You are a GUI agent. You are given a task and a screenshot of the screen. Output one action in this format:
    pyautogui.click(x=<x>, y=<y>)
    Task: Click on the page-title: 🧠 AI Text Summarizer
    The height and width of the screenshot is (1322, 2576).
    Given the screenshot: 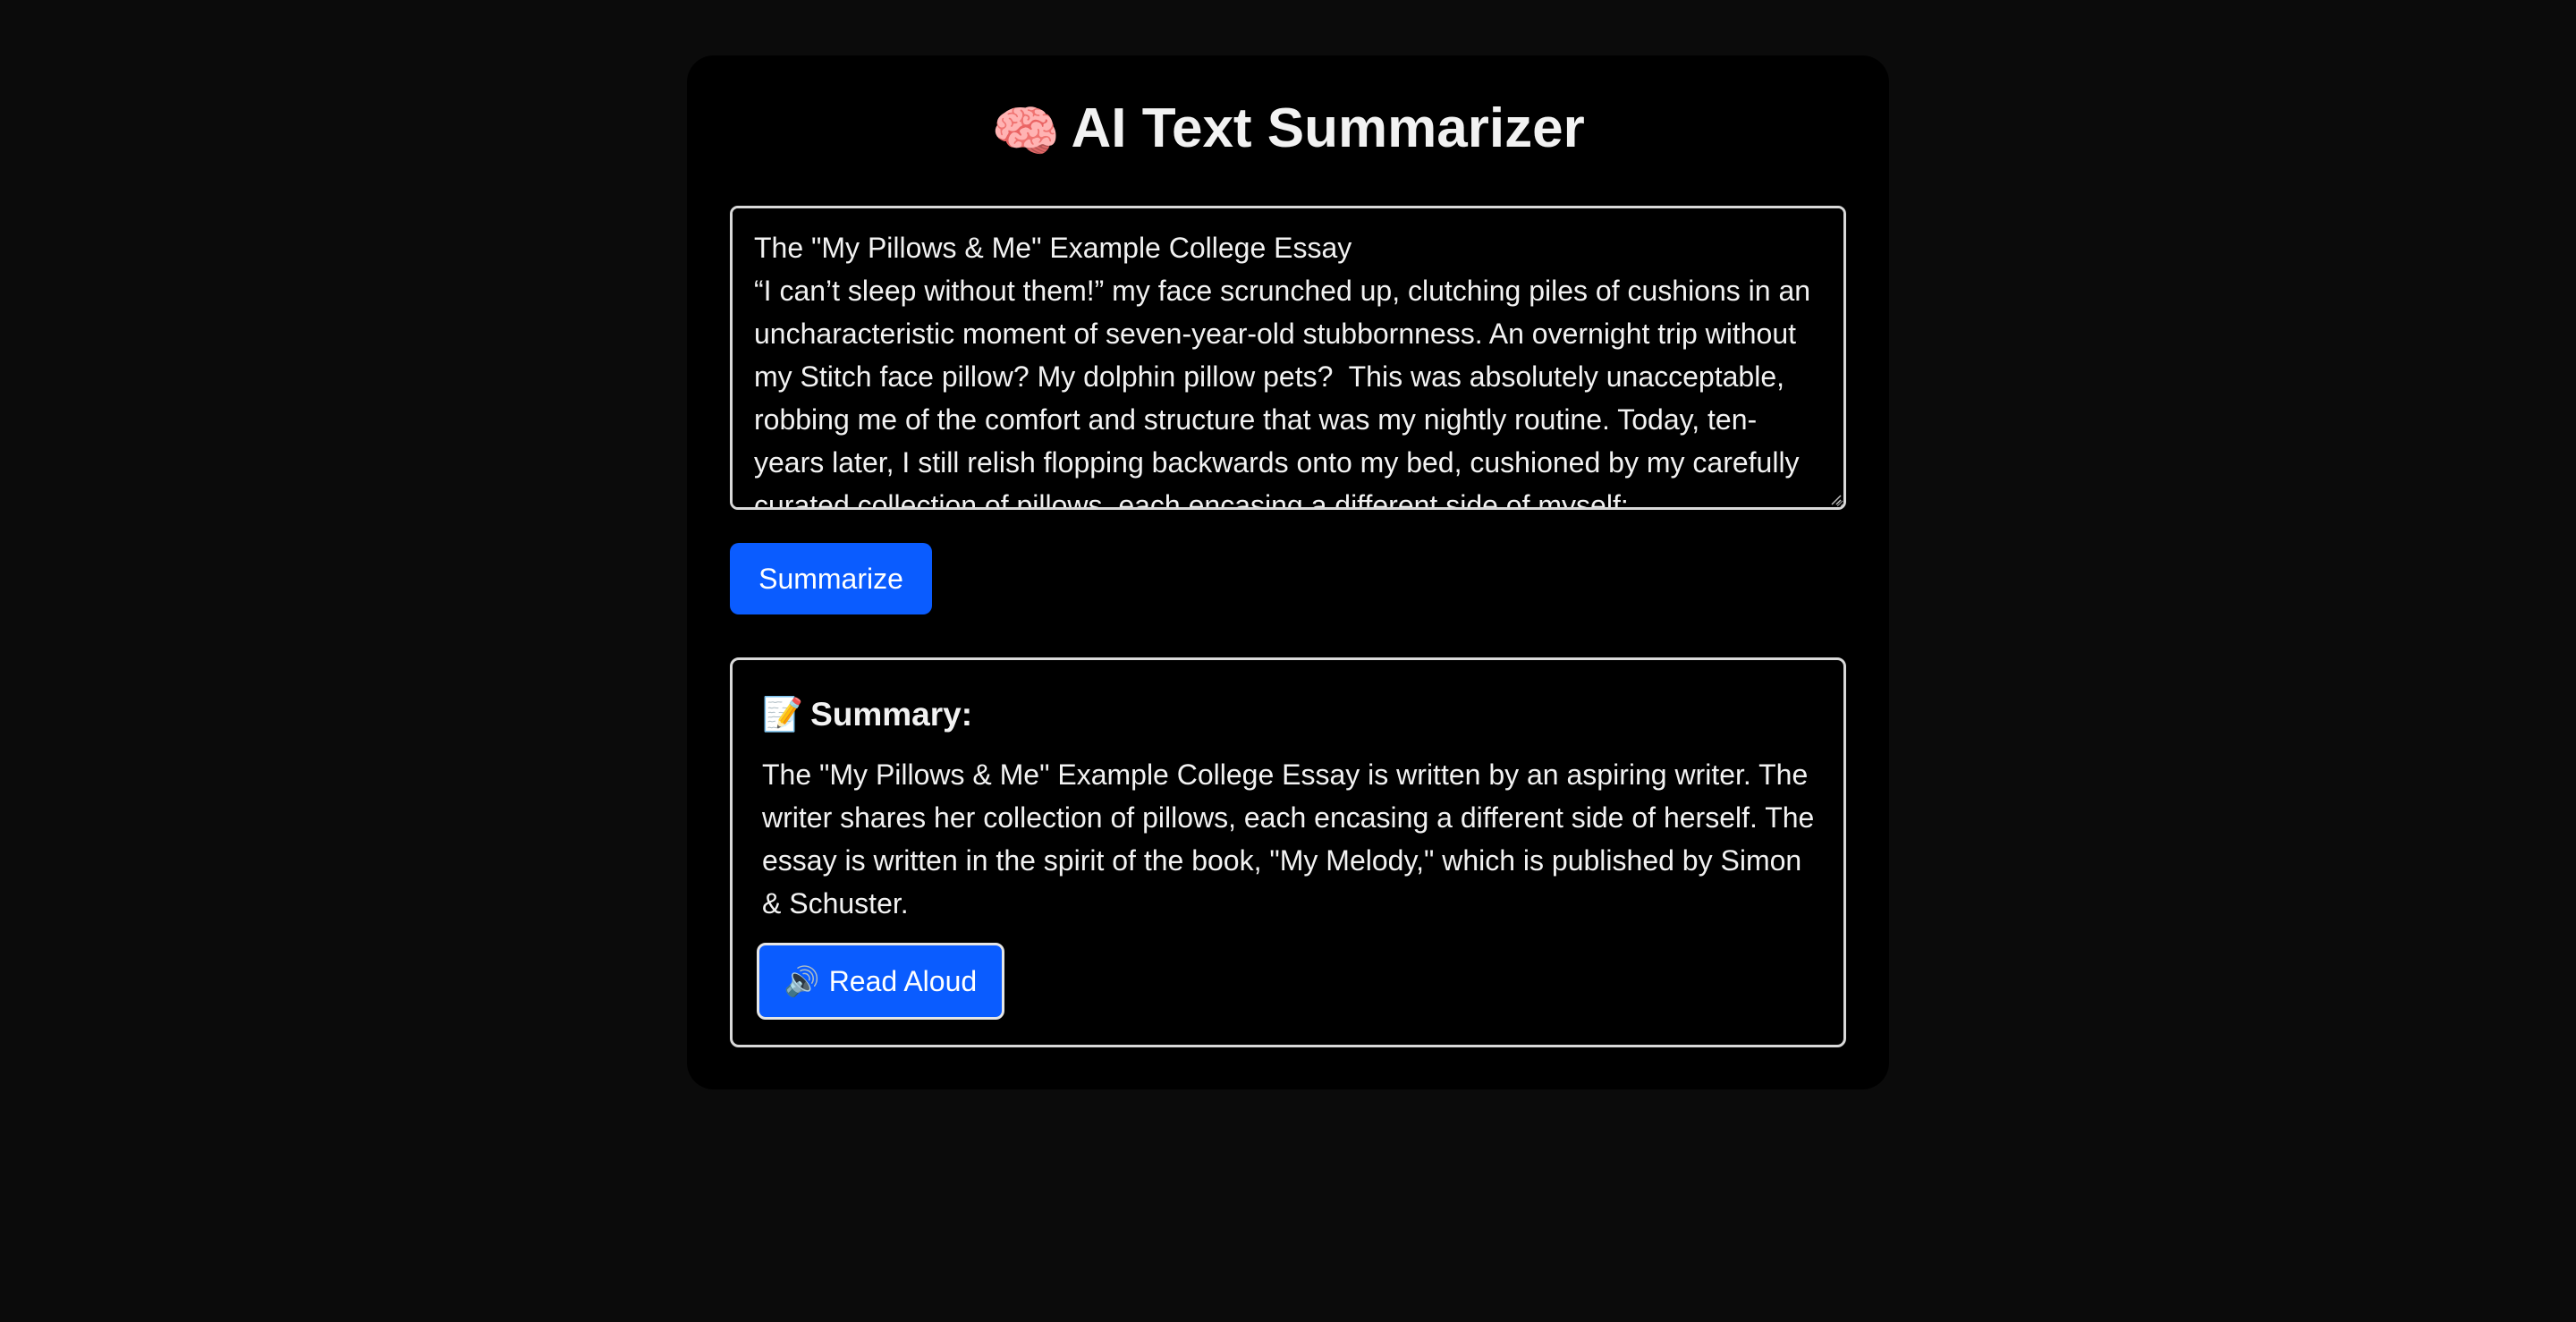 What is the action you would take?
    pyautogui.click(x=1288, y=130)
    